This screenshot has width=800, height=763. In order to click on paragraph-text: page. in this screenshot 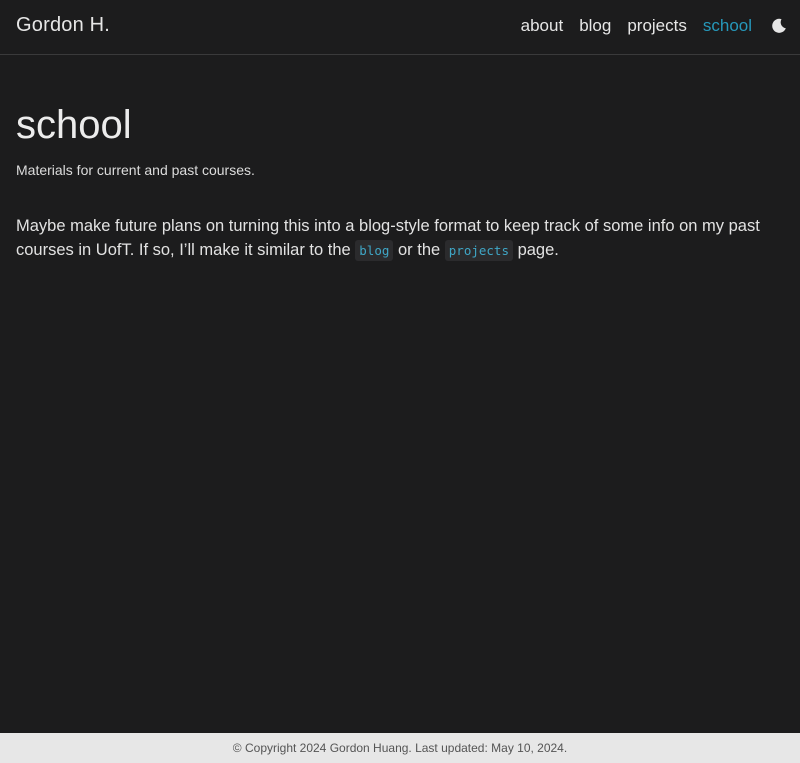, I will do `click(535, 250)`.